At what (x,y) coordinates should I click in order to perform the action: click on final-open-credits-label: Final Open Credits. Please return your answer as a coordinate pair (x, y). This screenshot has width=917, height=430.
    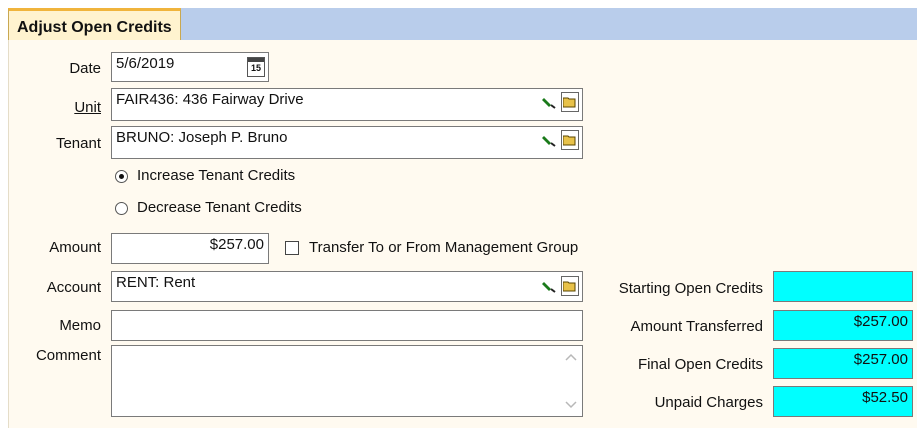
    Looking at the image, I should click on (700, 364).